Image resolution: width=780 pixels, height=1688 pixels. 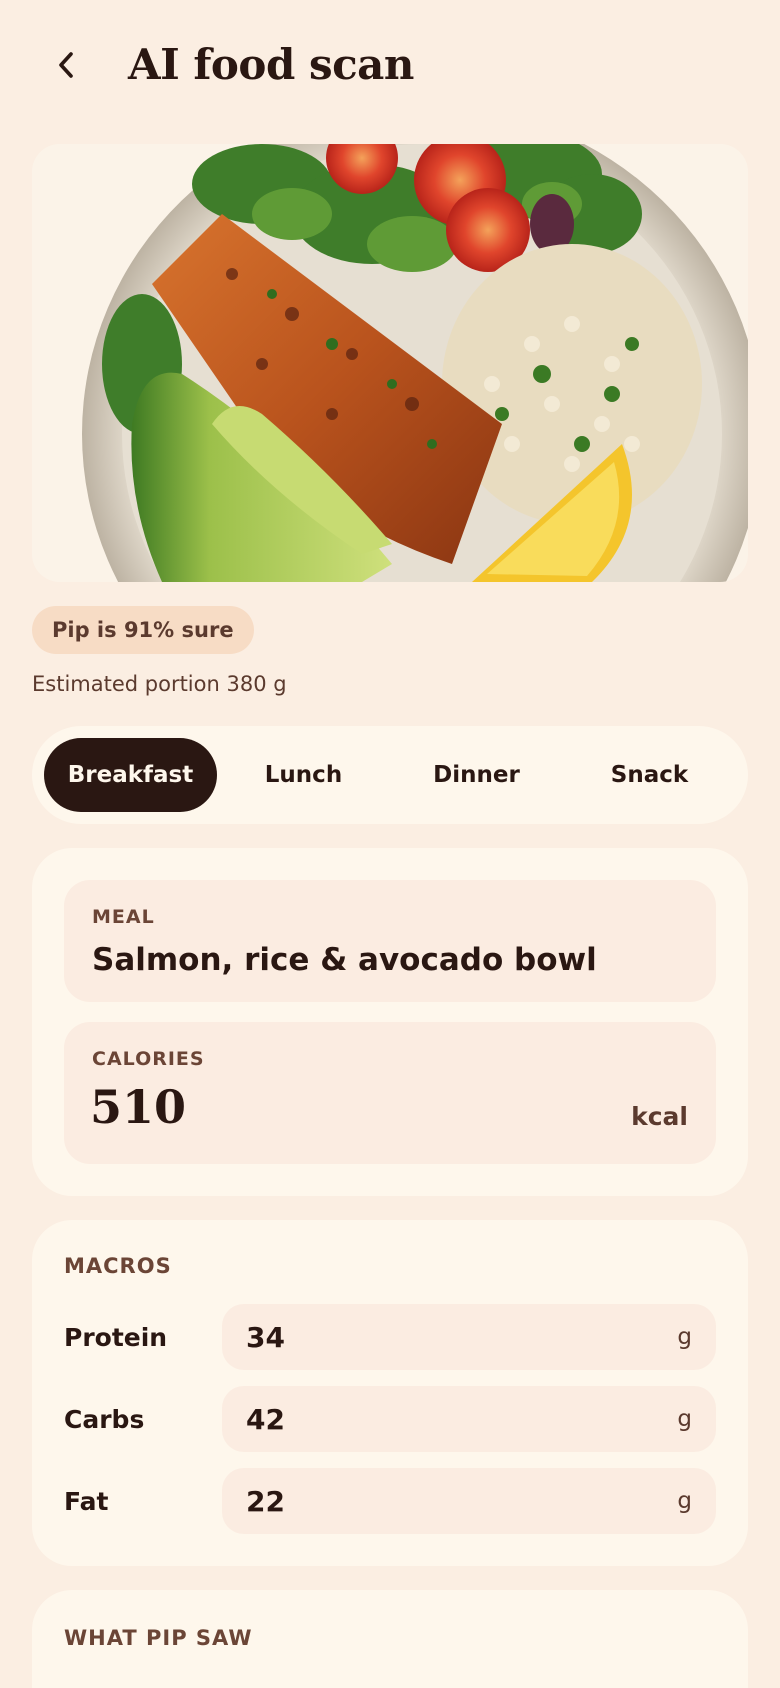 I want to click on chevron-left-icon, so click(x=66, y=65).